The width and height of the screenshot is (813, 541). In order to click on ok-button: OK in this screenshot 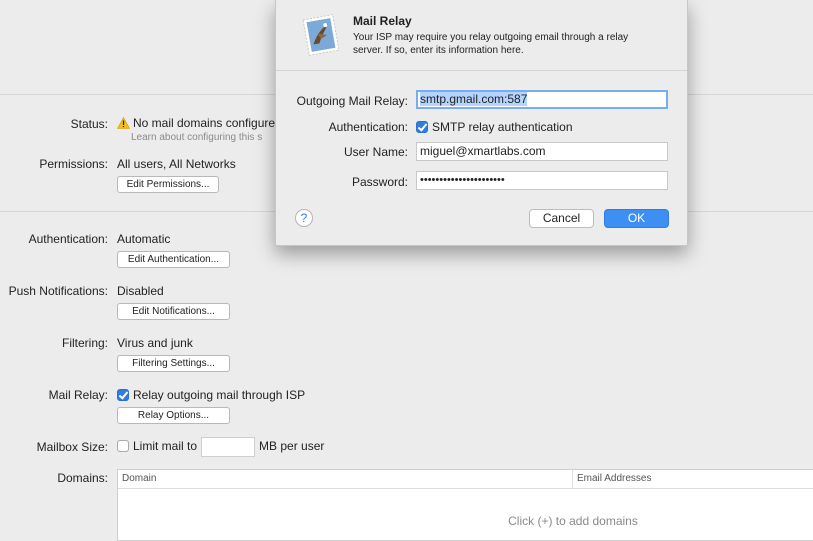, I will do `click(636, 218)`.